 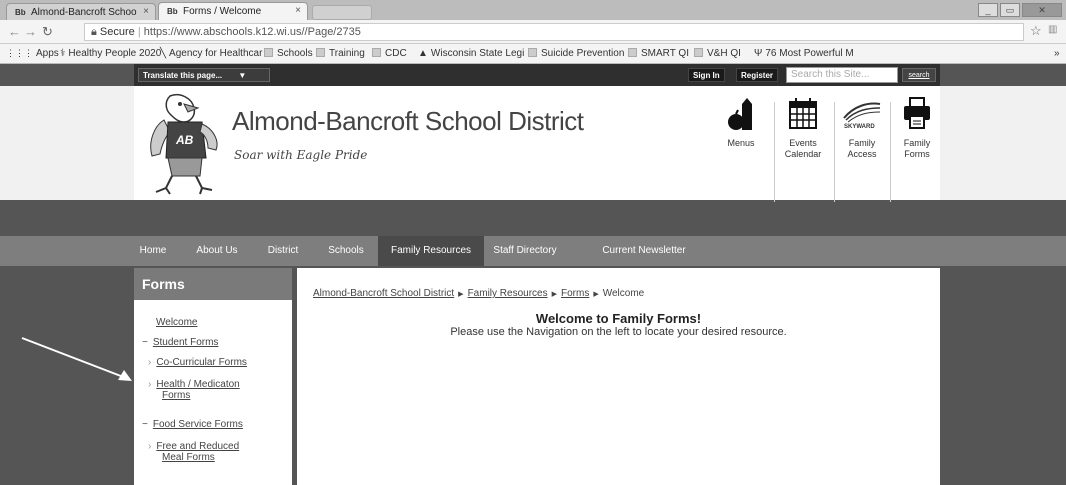 What do you see at coordinates (1036, 31) in the screenshot?
I see `bookmark-star-icon: ☆` at bounding box center [1036, 31].